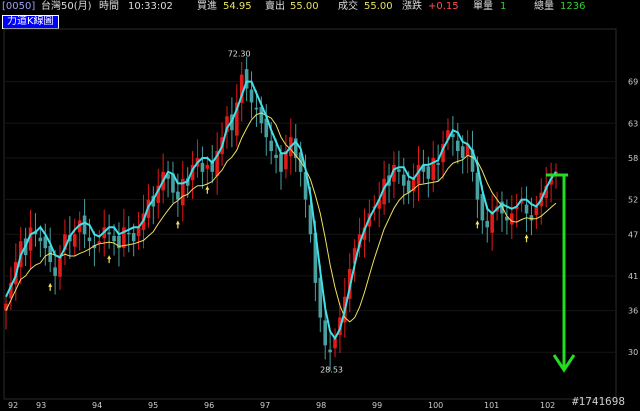  What do you see at coordinates (491, 405) in the screenshot?
I see `x-tick-101: 101` at bounding box center [491, 405].